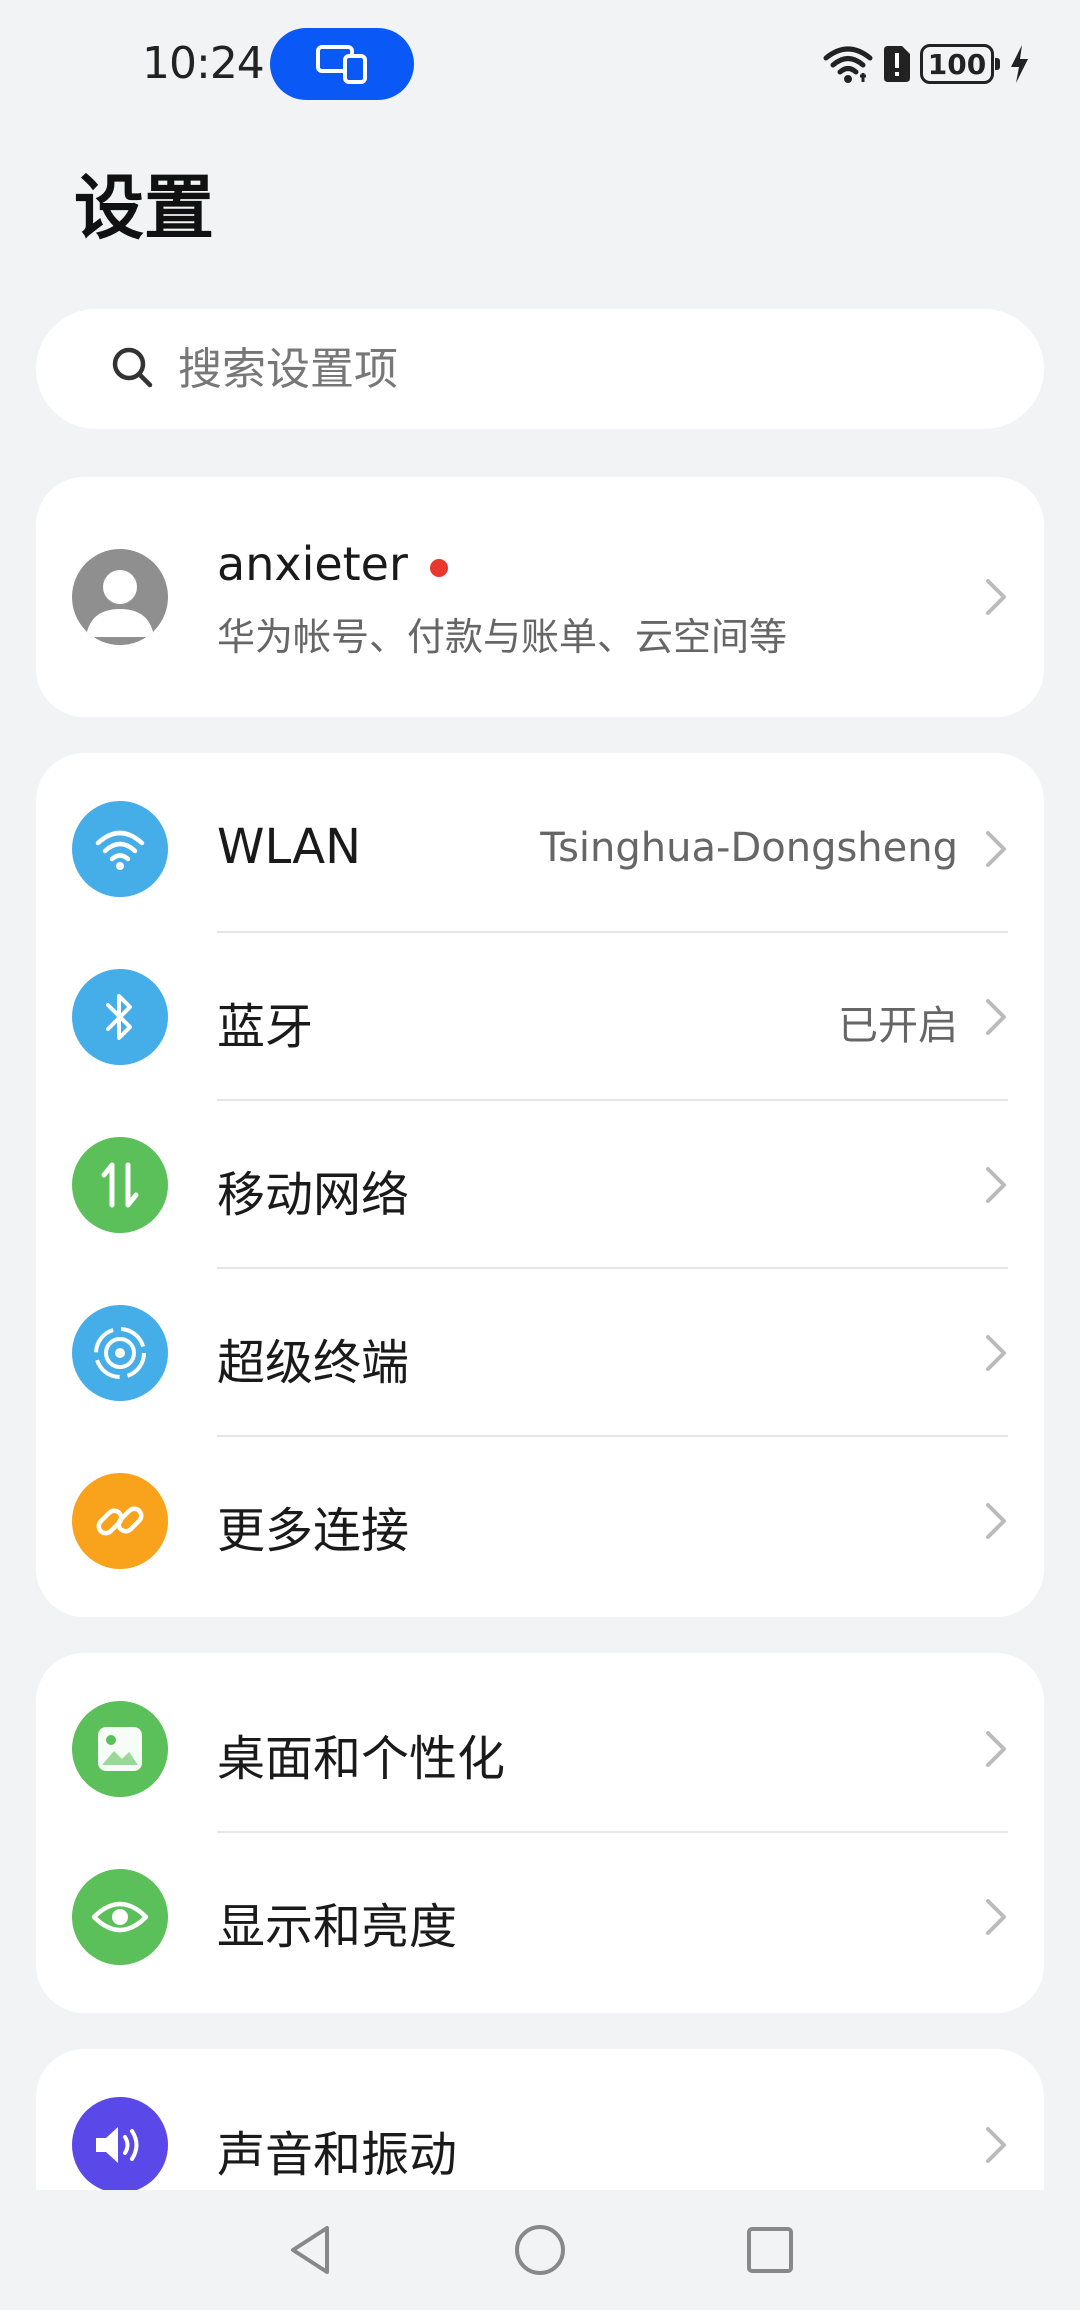  I want to click on settings-item-bluetooth: 蓝牙 已开启, so click(540, 1017).